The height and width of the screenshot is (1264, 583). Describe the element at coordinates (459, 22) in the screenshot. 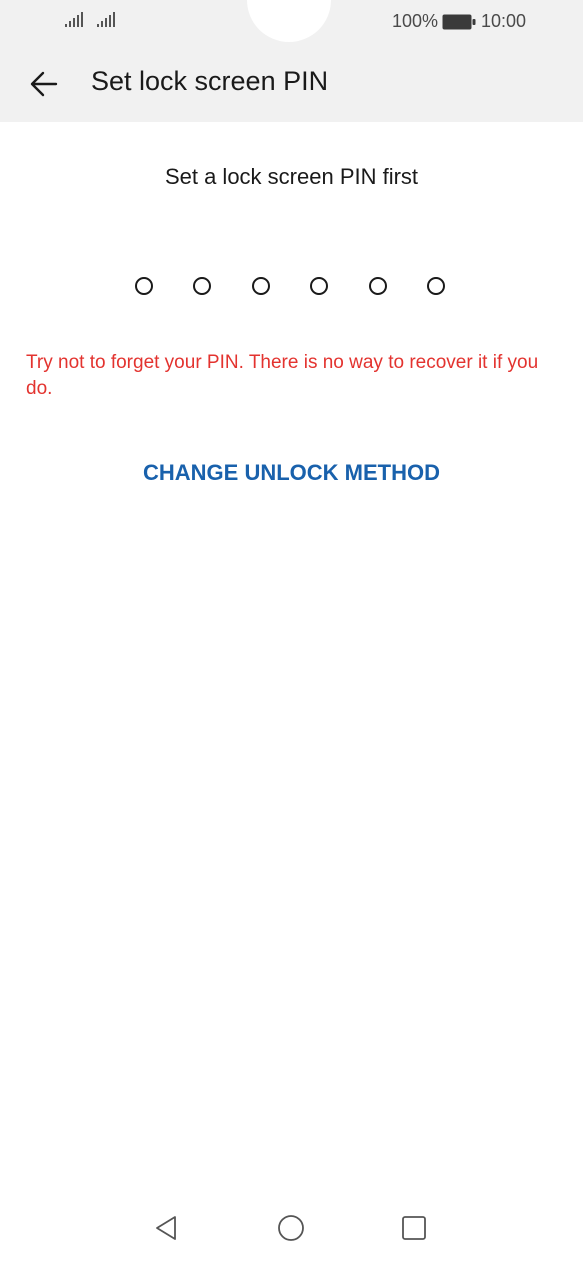

I see `battery-icon` at that location.